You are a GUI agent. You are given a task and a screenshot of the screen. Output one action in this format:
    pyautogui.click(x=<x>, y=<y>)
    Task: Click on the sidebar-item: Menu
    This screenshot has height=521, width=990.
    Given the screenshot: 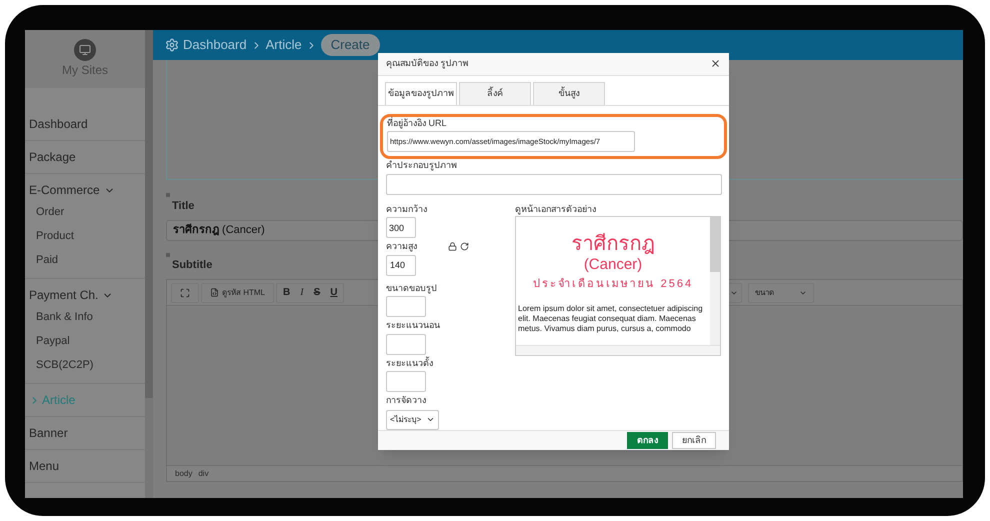 What is the action you would take?
    pyautogui.click(x=85, y=466)
    